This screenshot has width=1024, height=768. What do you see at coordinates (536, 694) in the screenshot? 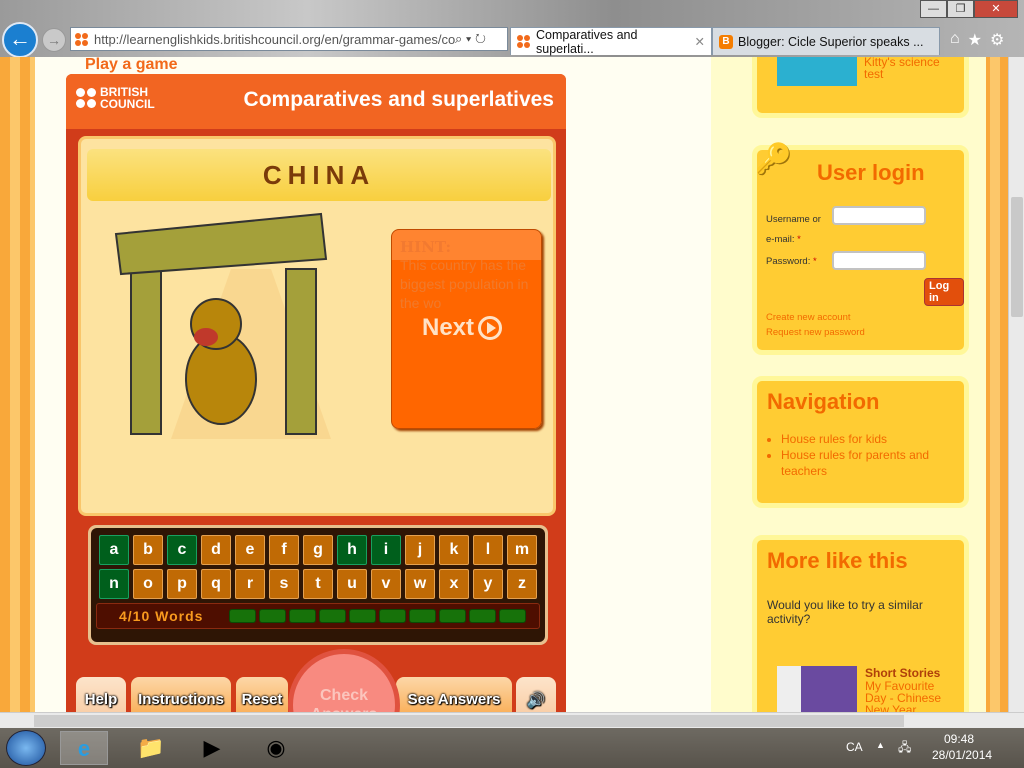
I see `sound-icon: 🔊` at bounding box center [536, 694].